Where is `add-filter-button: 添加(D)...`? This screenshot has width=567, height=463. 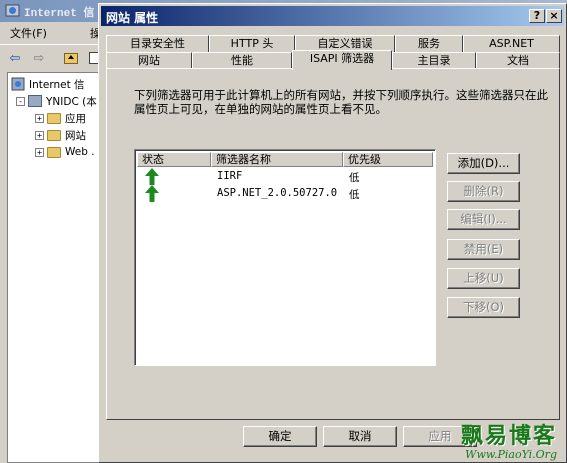
add-filter-button: 添加(D)... is located at coordinates (483, 163).